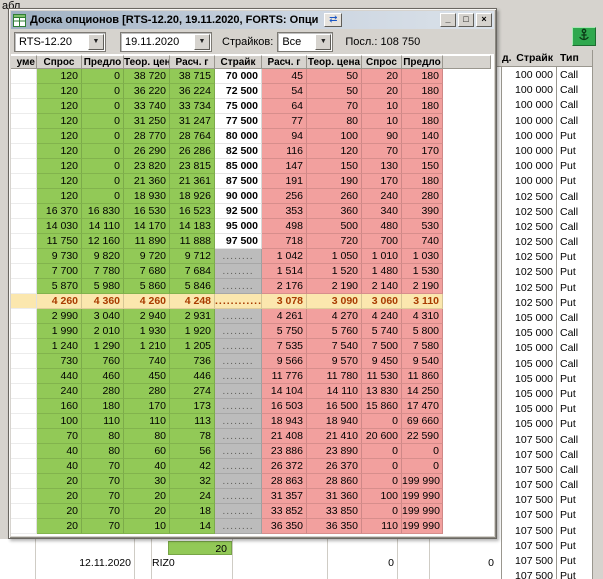 This screenshot has height=579, width=603. Describe the element at coordinates (422, 391) in the screenshot. I see `cell-ask: 14 250` at that location.